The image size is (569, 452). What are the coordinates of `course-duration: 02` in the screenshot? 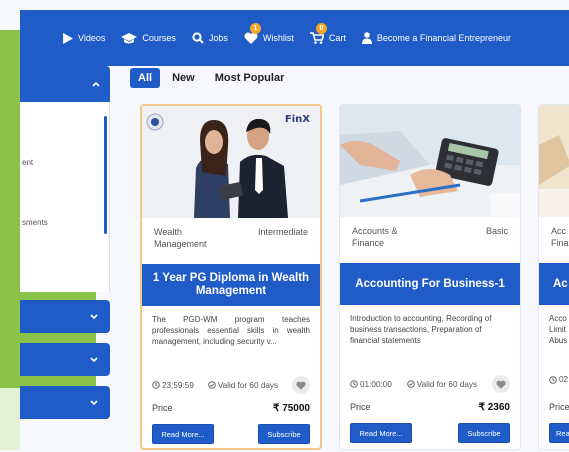 It's located at (558, 379).